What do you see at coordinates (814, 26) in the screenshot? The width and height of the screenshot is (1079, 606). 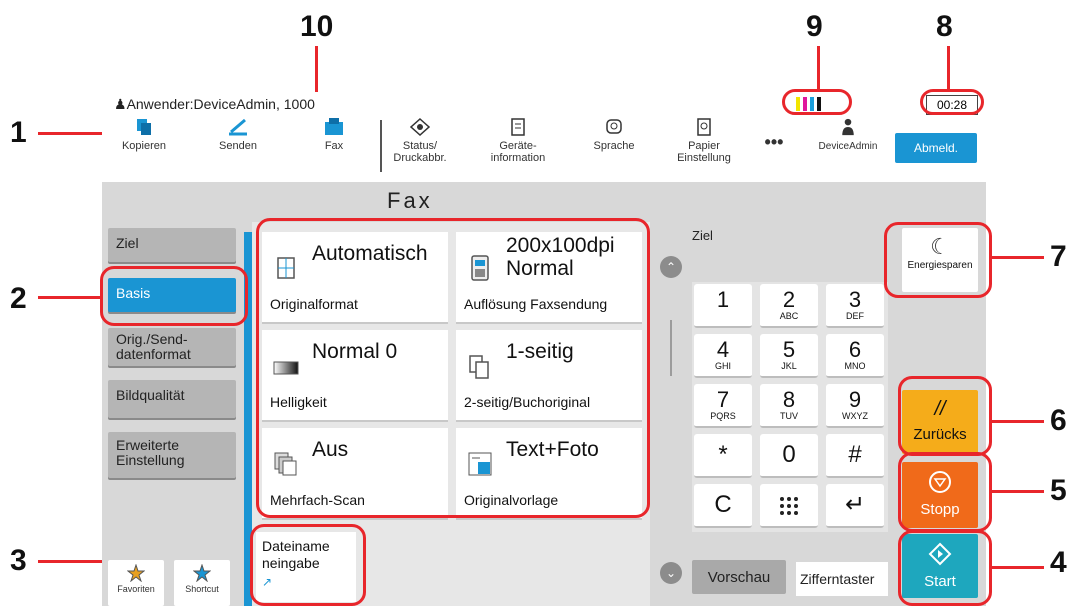 I see `callout-9: 9` at bounding box center [814, 26].